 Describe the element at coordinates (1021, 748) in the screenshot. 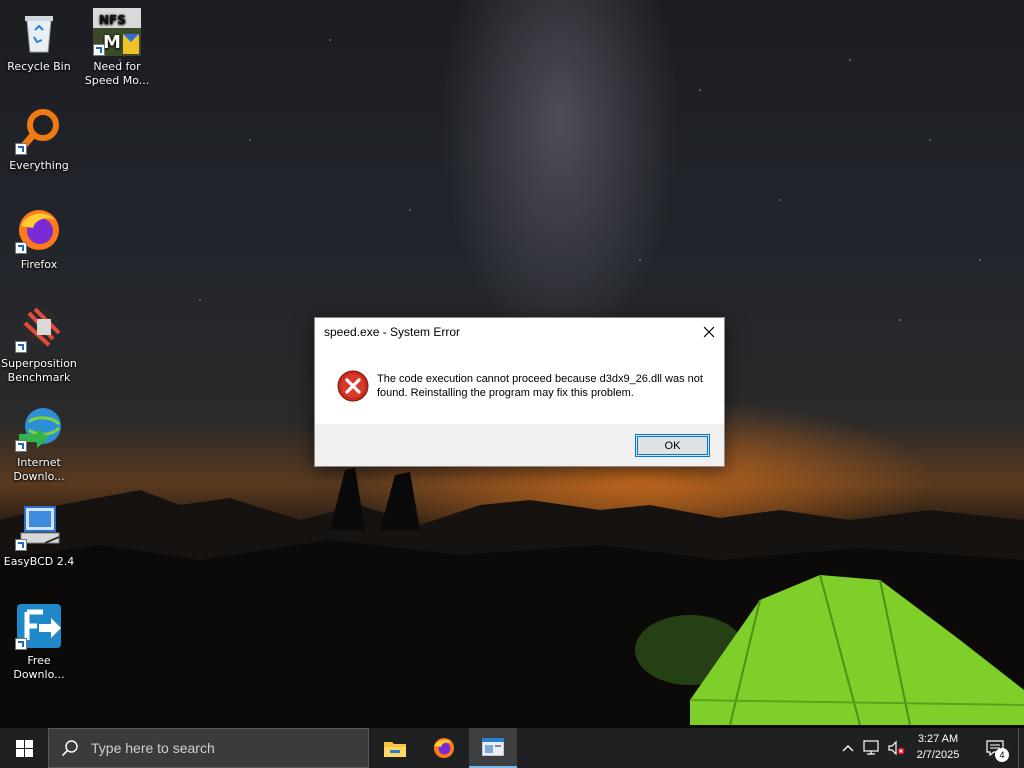

I see `show-desktop-button` at that location.